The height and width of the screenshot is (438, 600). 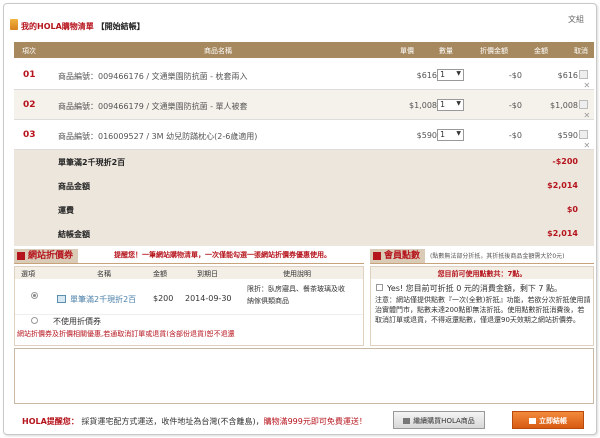 I want to click on continue-shopping-button: 繼續購買HOLA商品, so click(x=439, y=420).